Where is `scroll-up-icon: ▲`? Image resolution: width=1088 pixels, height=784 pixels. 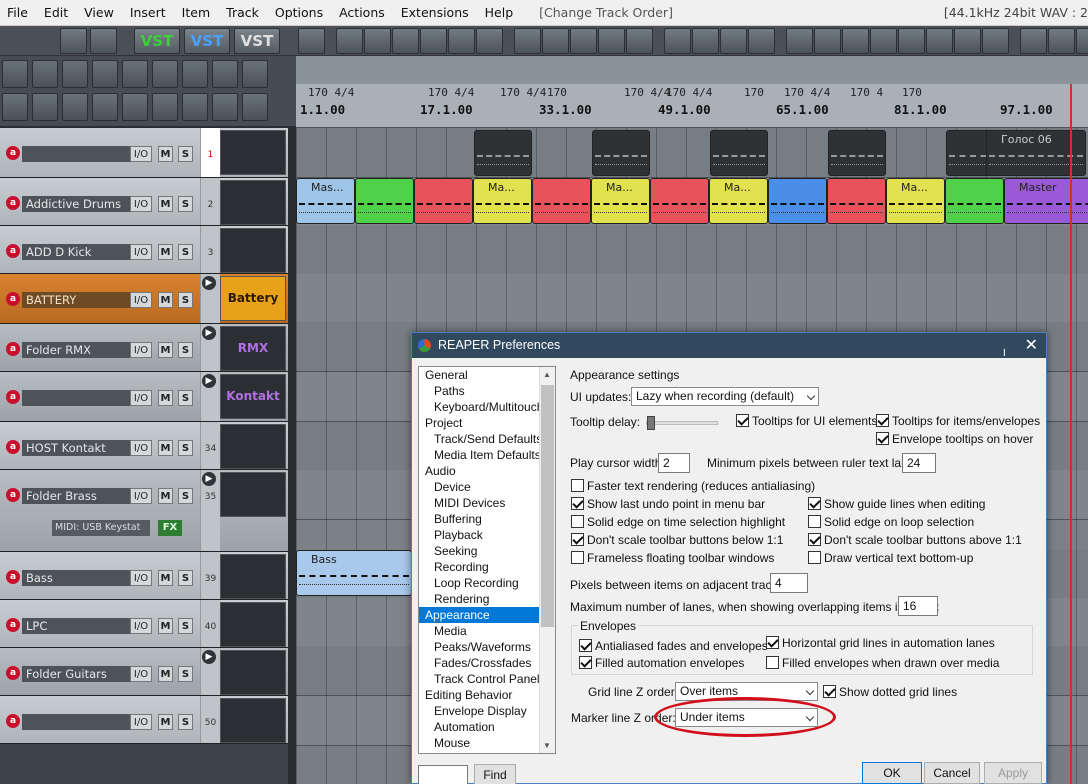 scroll-up-icon: ▲ is located at coordinates (547, 374).